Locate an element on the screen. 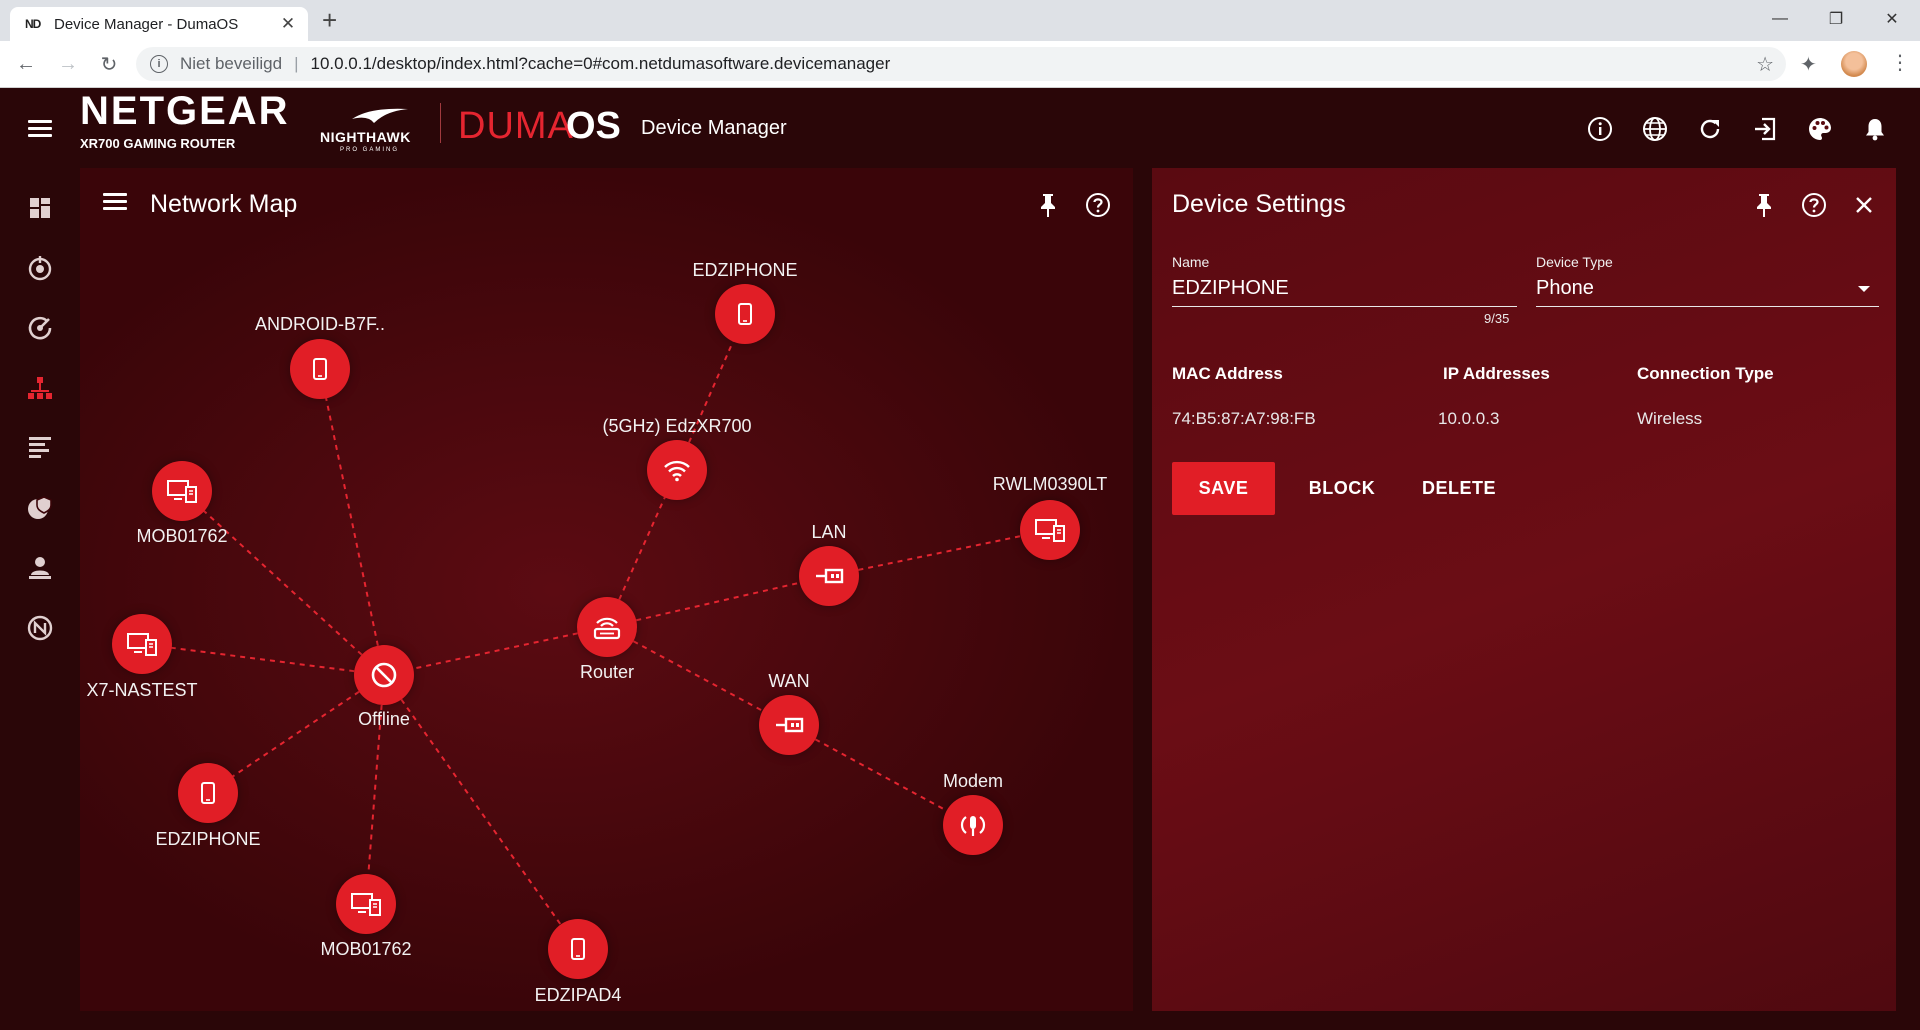  name-input: EDZIPHONE is located at coordinates (1230, 288).